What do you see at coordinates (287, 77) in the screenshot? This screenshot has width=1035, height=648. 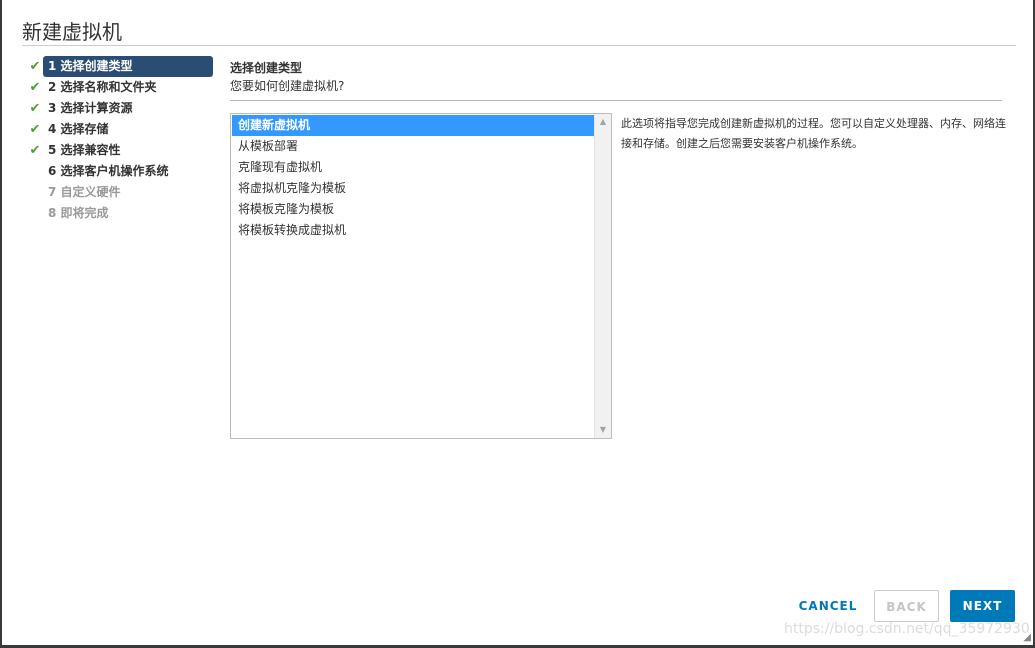 I see `content-header: 选择创建类型 您要如何创建虚拟机?` at bounding box center [287, 77].